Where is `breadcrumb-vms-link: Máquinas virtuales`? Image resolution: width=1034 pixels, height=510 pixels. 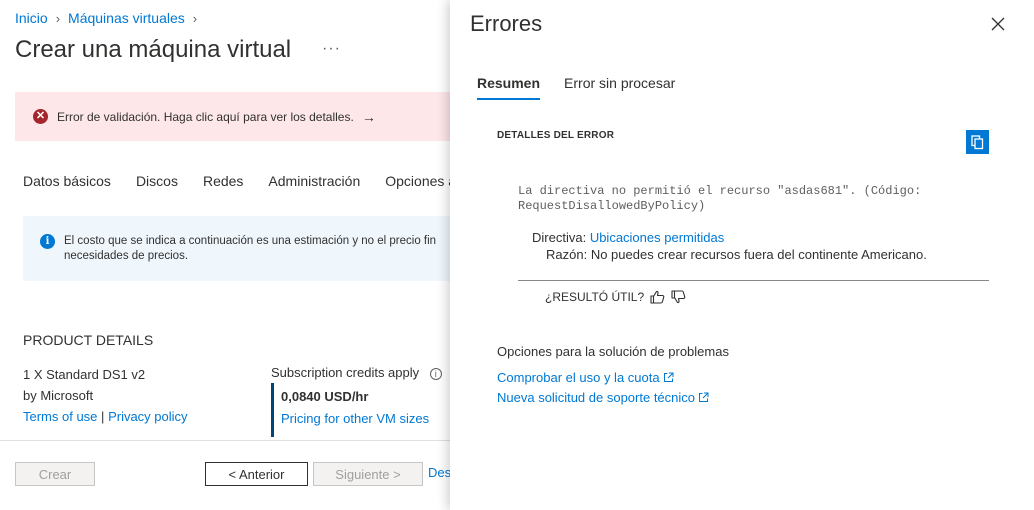 breadcrumb-vms-link: Máquinas virtuales is located at coordinates (126, 18).